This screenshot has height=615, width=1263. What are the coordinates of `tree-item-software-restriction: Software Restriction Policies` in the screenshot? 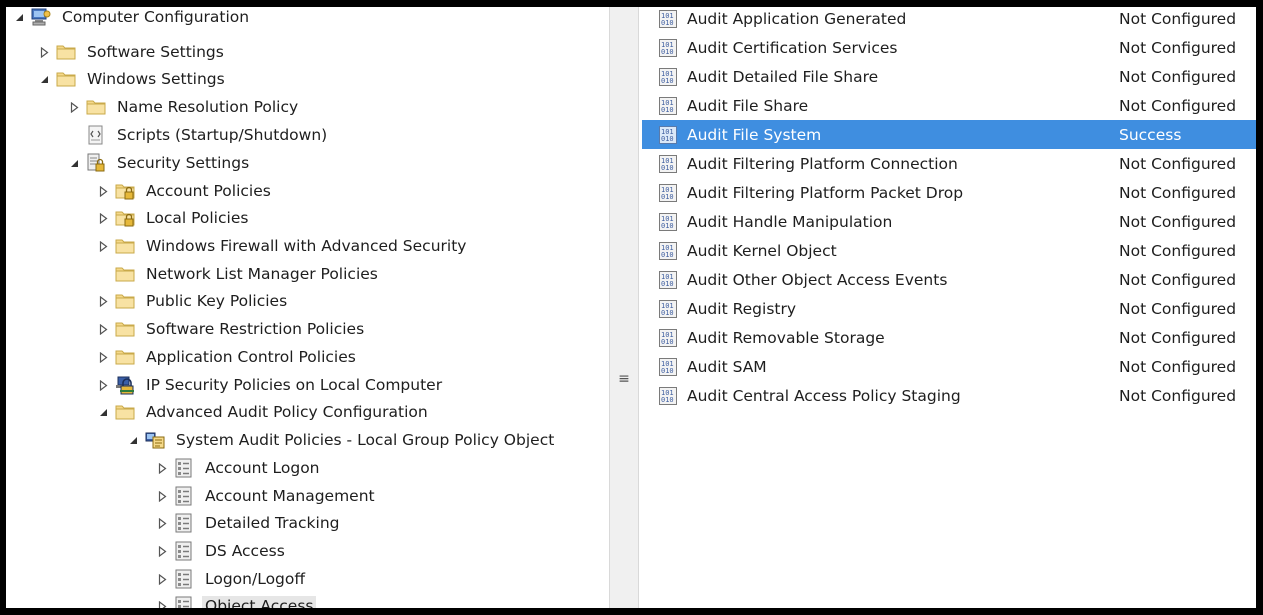 It's located at (231, 329).